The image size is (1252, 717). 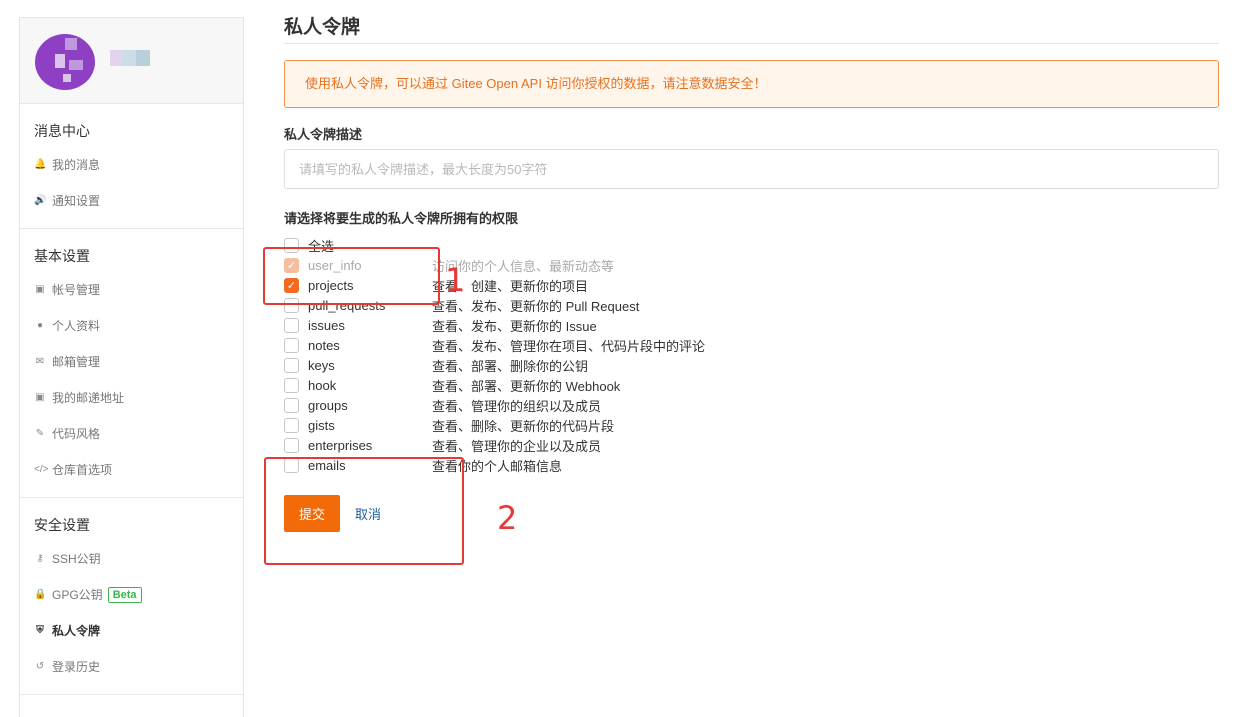 What do you see at coordinates (40, 666) in the screenshot?
I see `history-icon: ↺` at bounding box center [40, 666].